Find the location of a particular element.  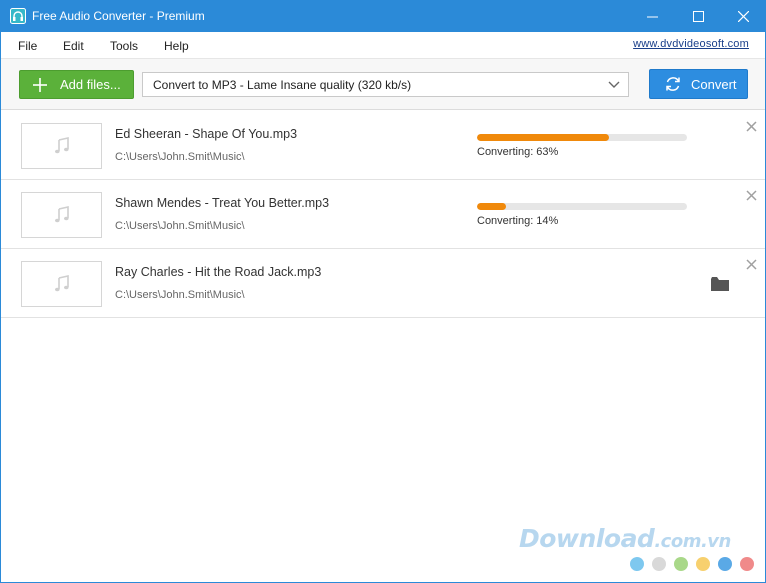

file-name: Shawn Mendes - Treat You Better.mp3 is located at coordinates (222, 203).